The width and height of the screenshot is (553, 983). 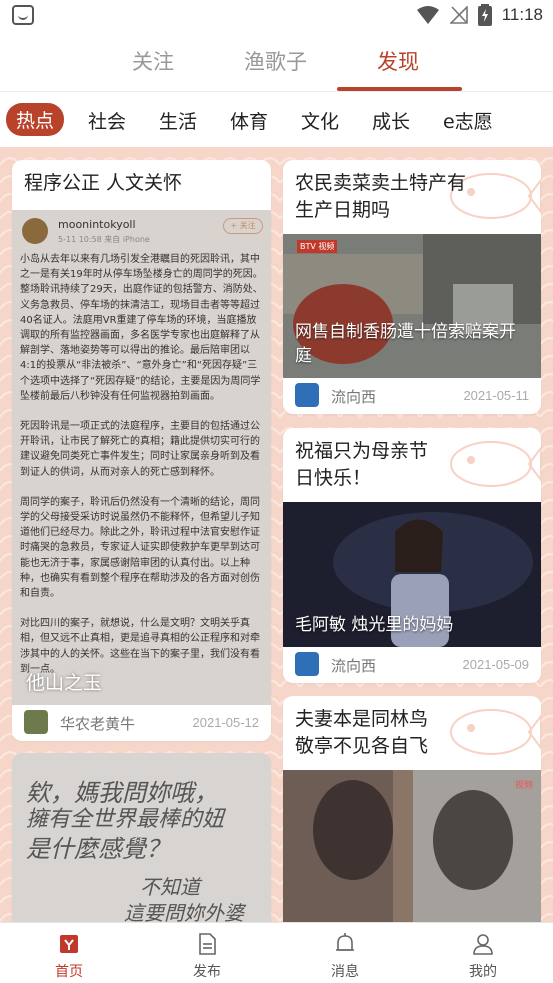 What do you see at coordinates (412, 396) in the screenshot?
I see `post-footer: 流向西 2021-05-11` at bounding box center [412, 396].